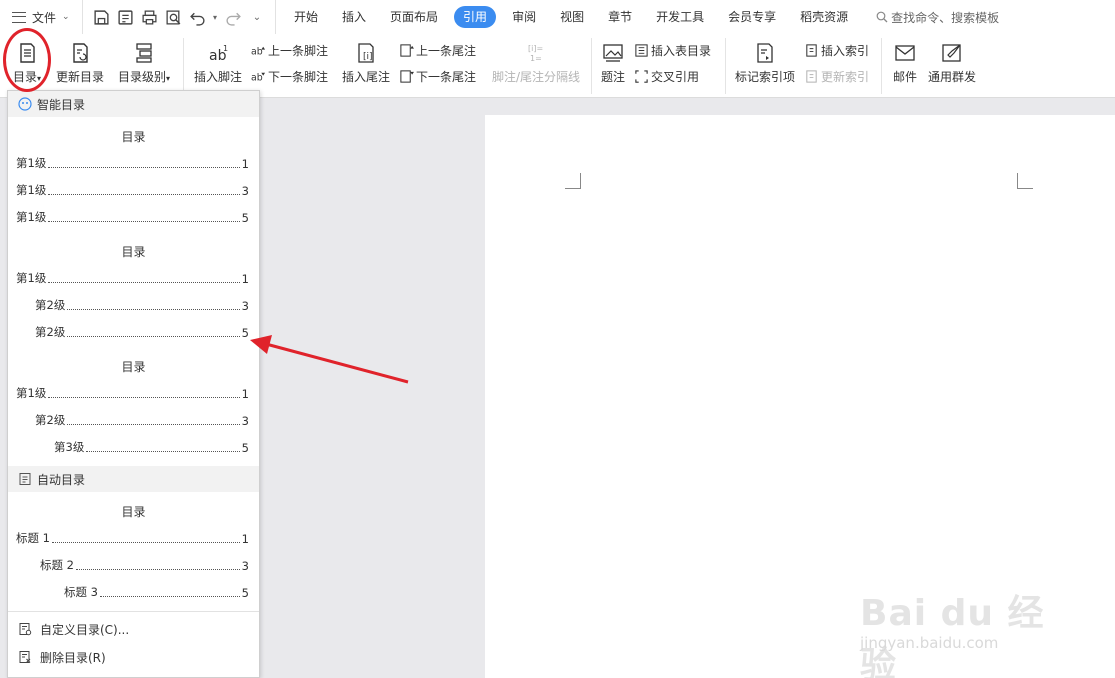 Image resolution: width=1115 pixels, height=678 pixels. What do you see at coordinates (66, 17) in the screenshot?
I see `chevron-down-icon: ⌄` at bounding box center [66, 17].